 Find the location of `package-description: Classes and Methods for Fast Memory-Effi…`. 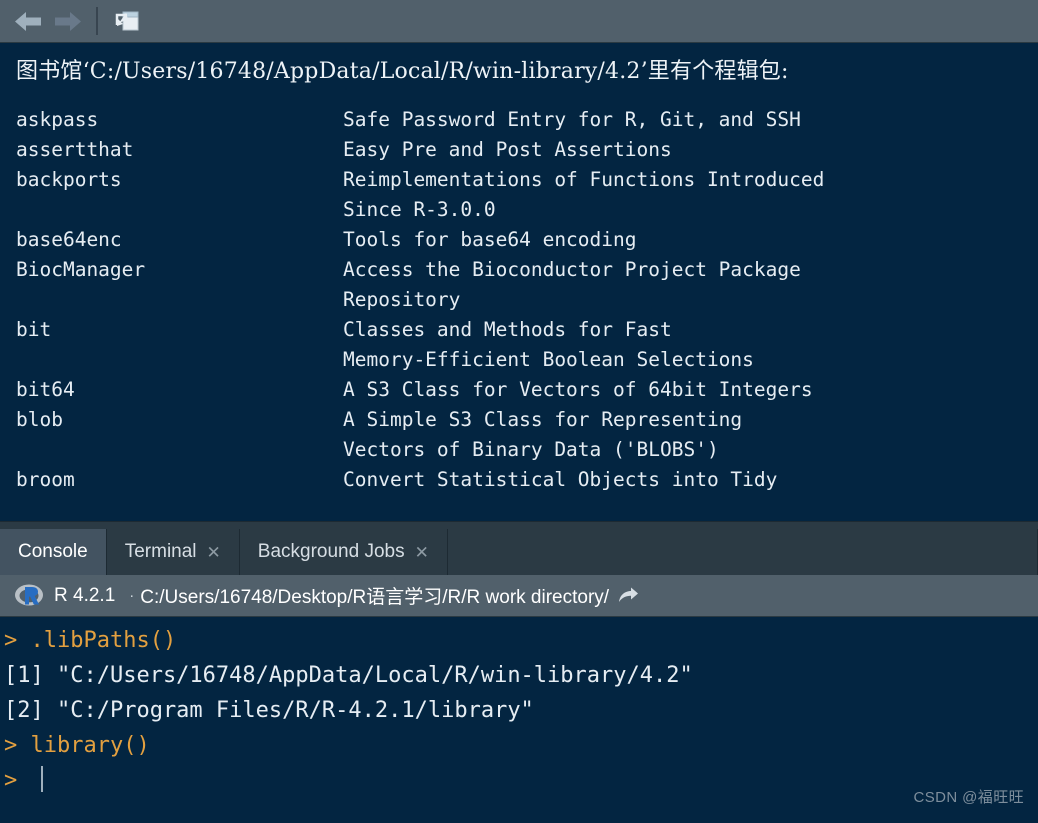

package-description: Classes and Methods for Fast Memory-Effi… is located at coordinates (548, 344).